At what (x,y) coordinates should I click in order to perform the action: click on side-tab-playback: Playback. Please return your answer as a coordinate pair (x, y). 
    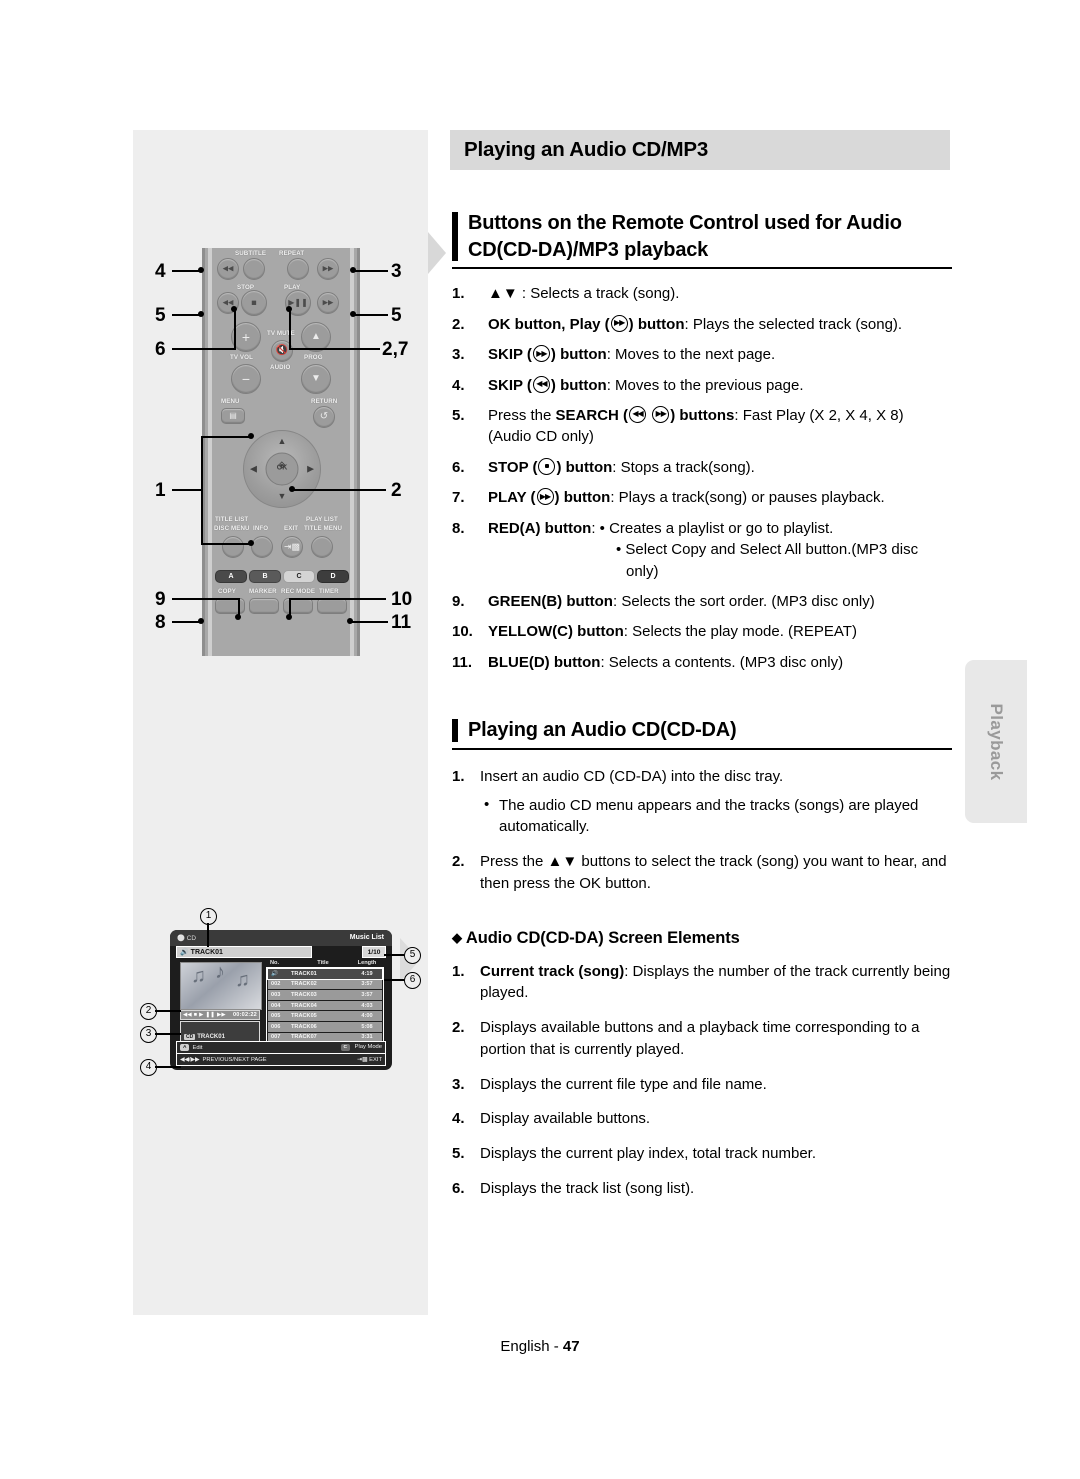
    Looking at the image, I should click on (996, 741).